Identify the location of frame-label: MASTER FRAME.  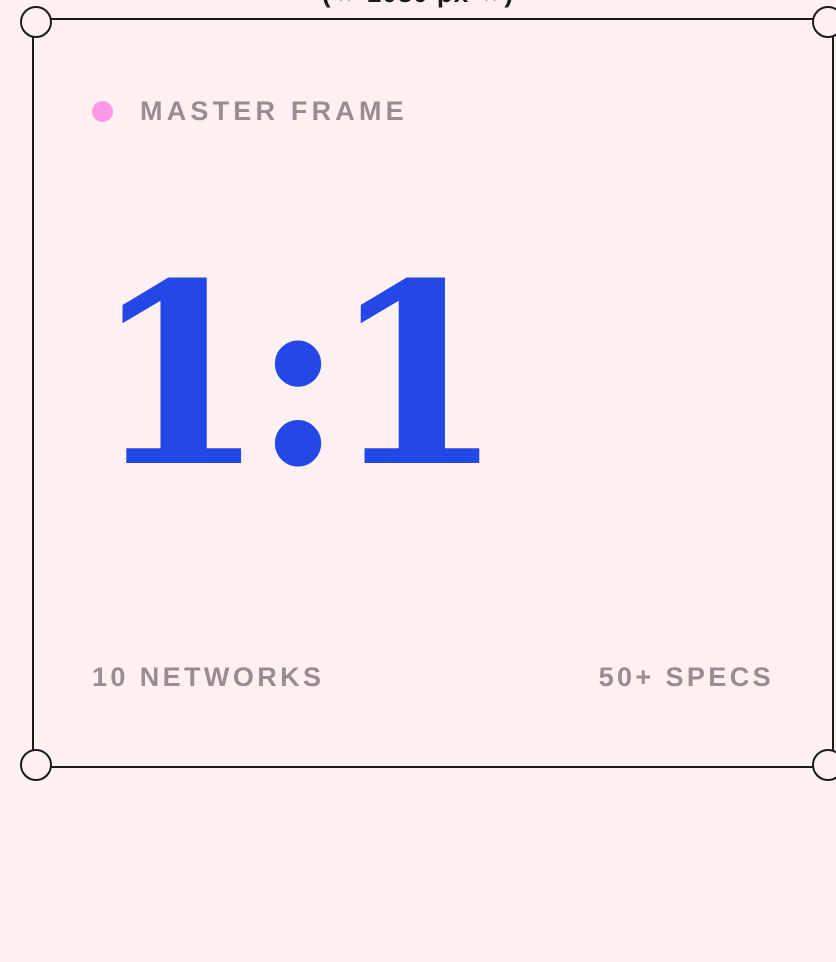
(250, 111).